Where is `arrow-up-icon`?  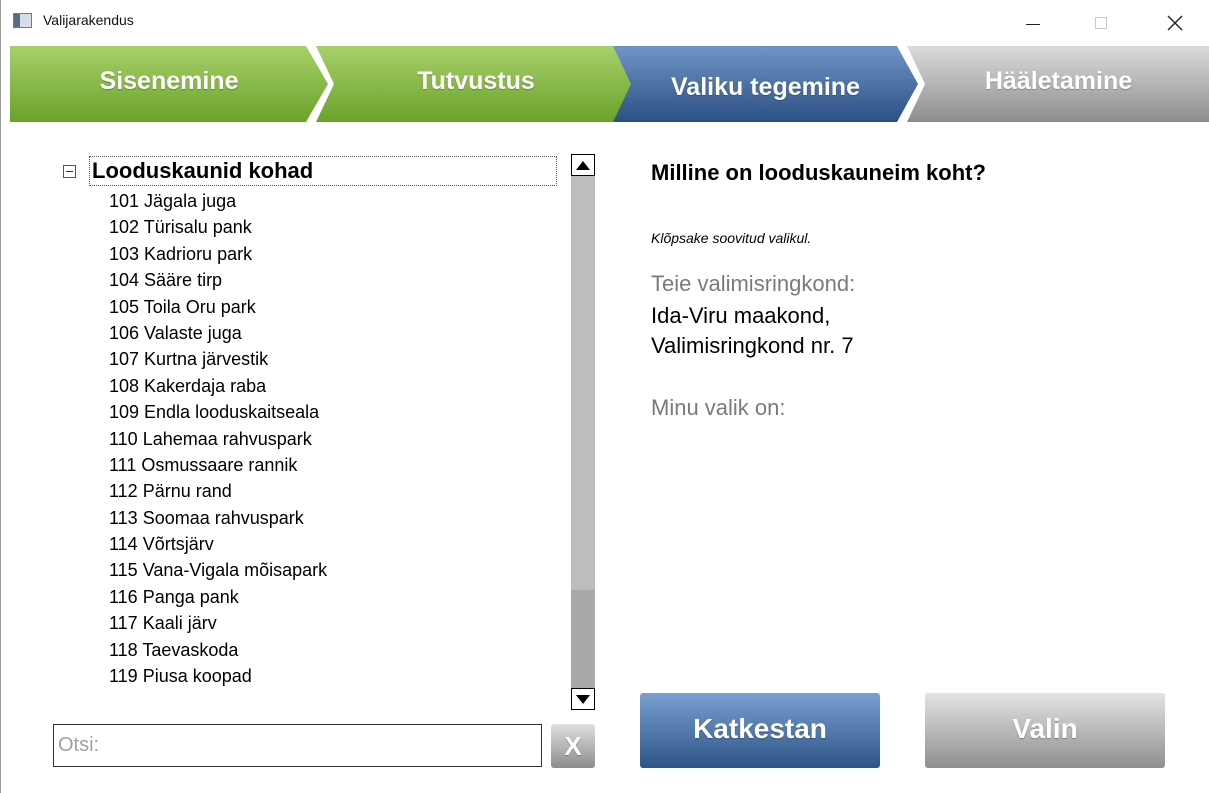
arrow-up-icon is located at coordinates (583, 165).